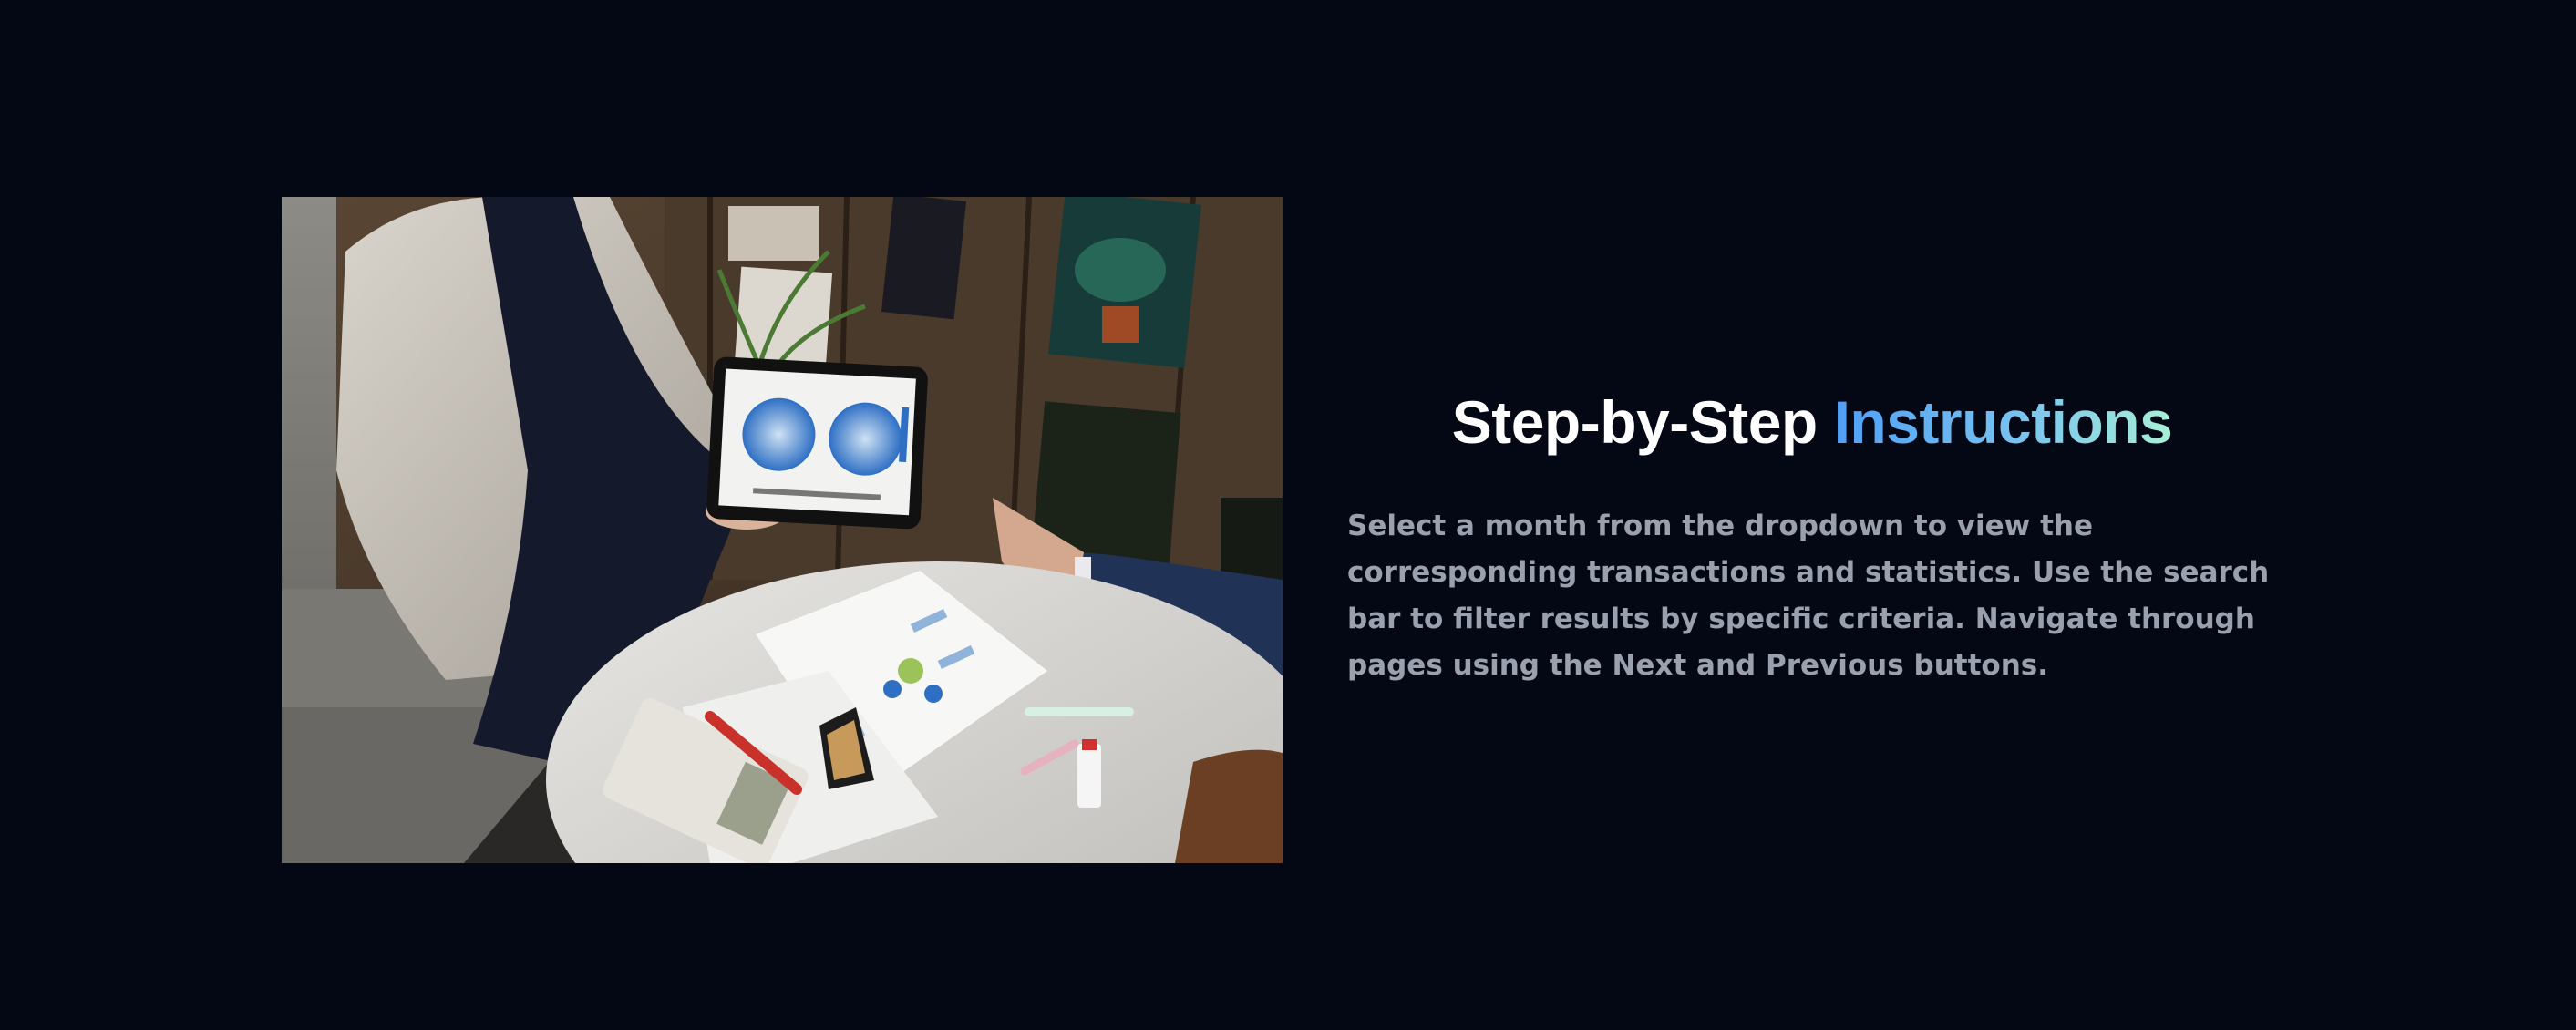 This screenshot has height=1030, width=2576. I want to click on section-title: Step-by-Step Instructions, so click(1812, 422).